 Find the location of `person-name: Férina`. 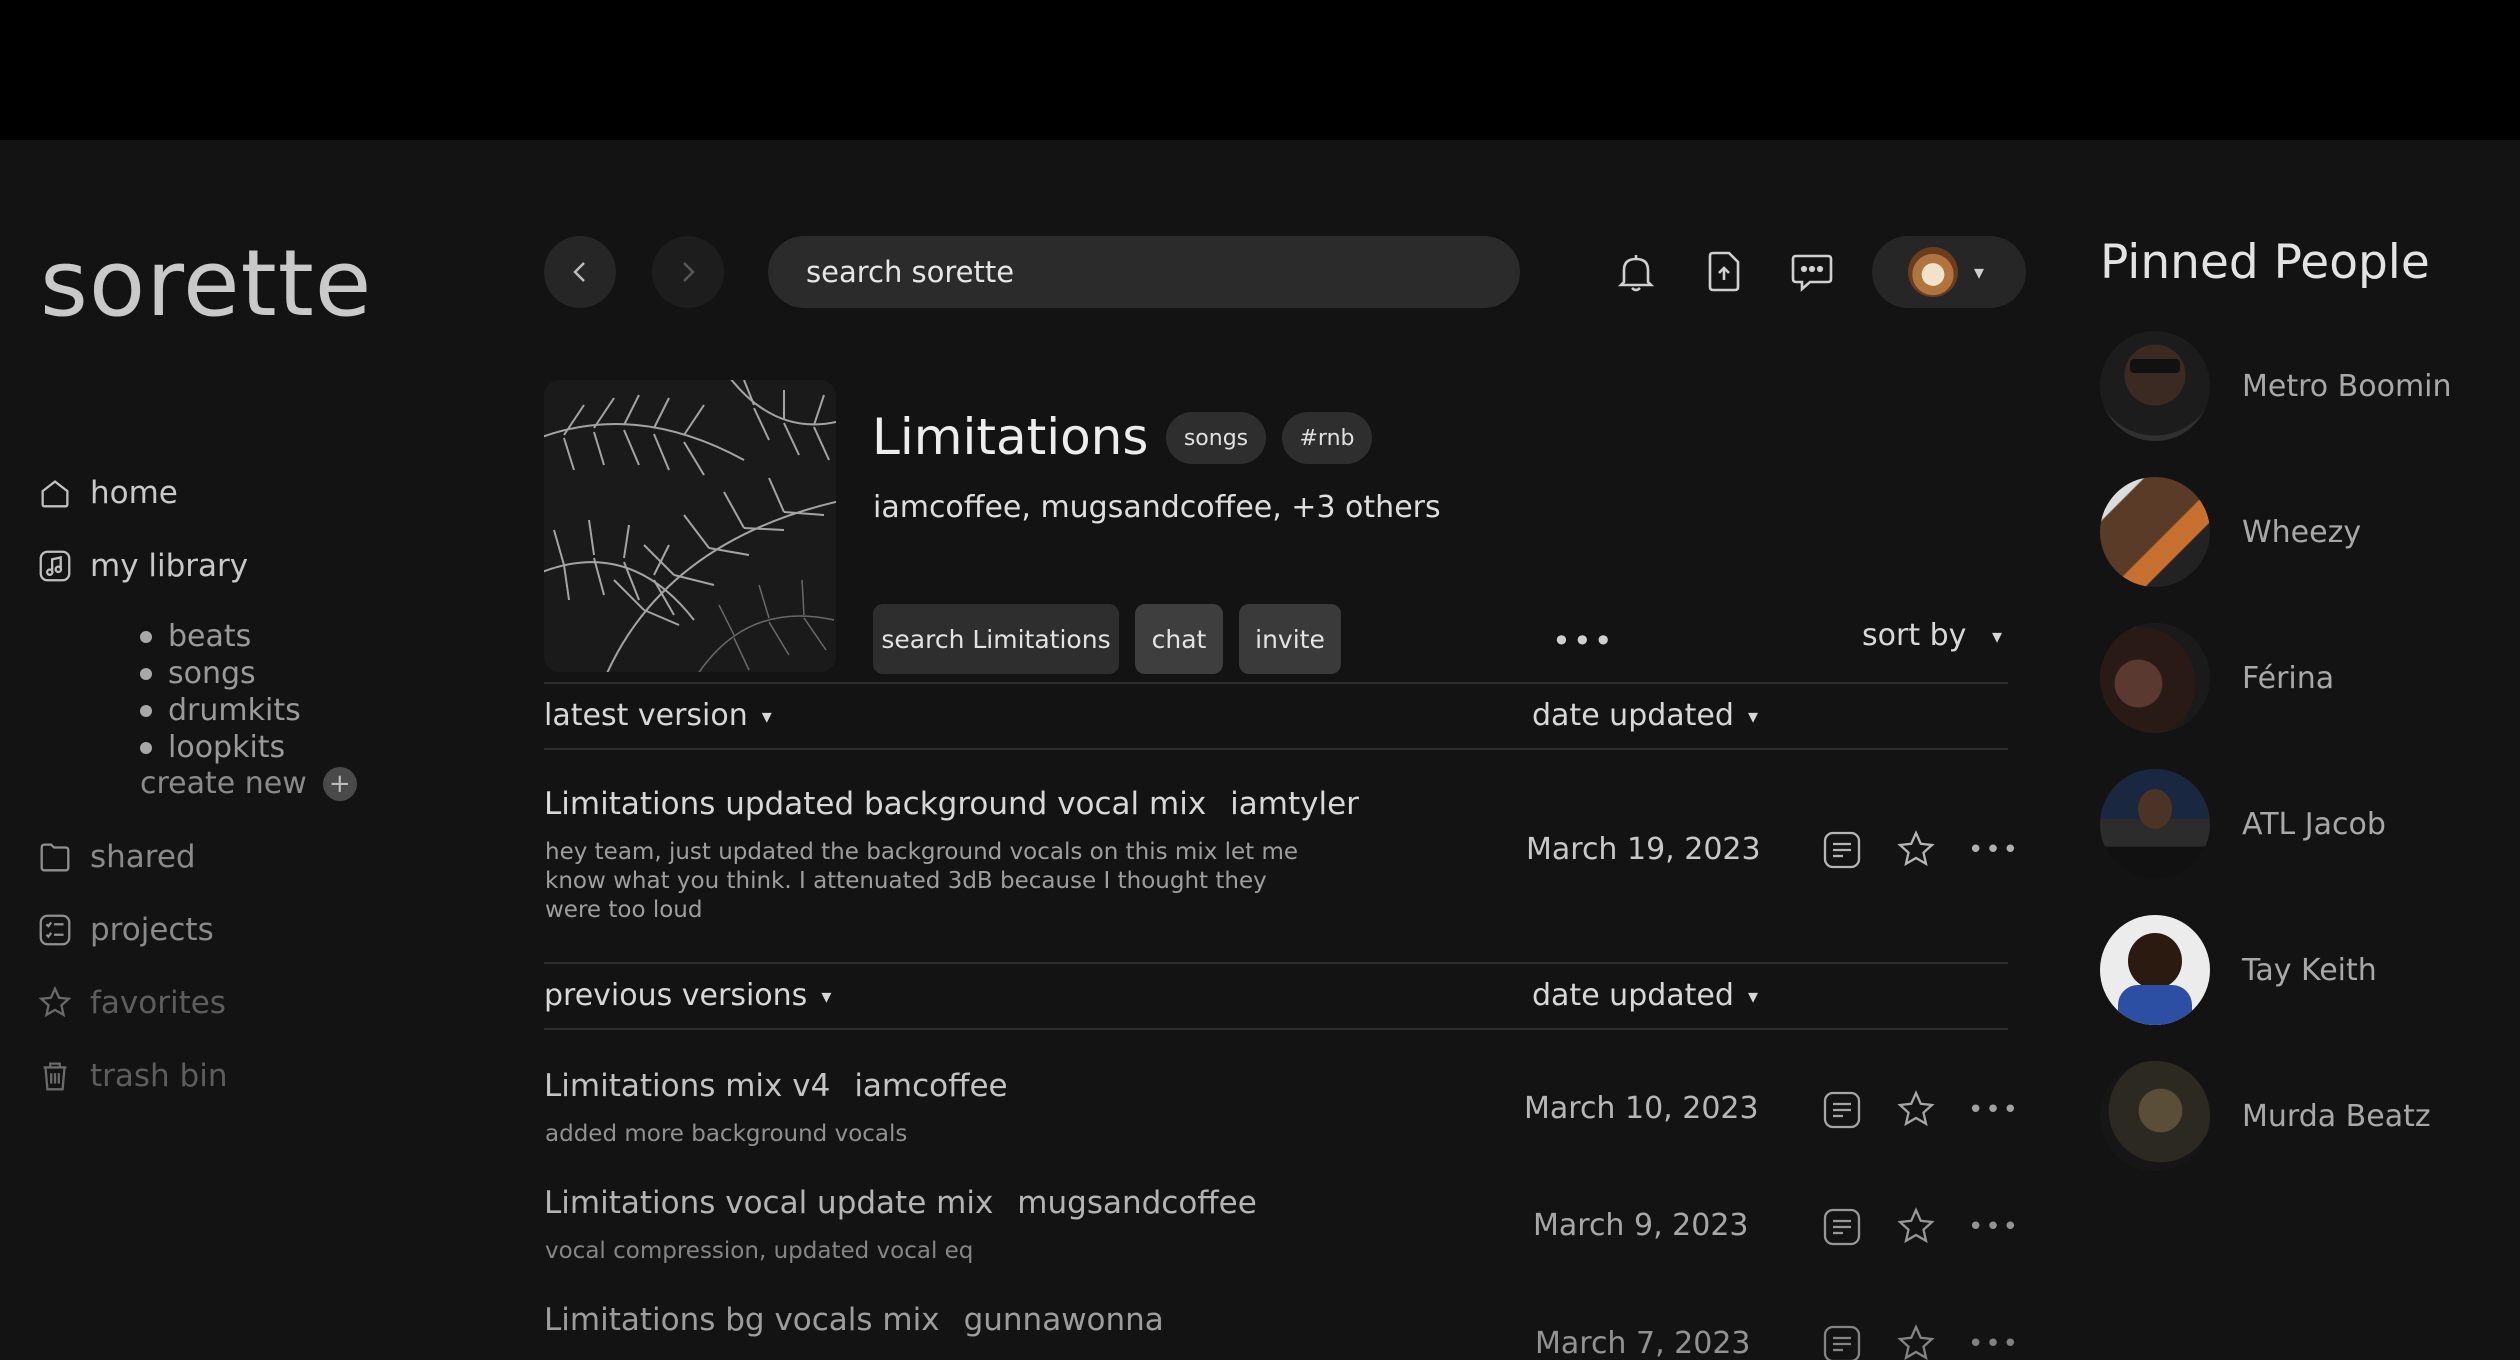

person-name: Férina is located at coordinates (2288, 678).